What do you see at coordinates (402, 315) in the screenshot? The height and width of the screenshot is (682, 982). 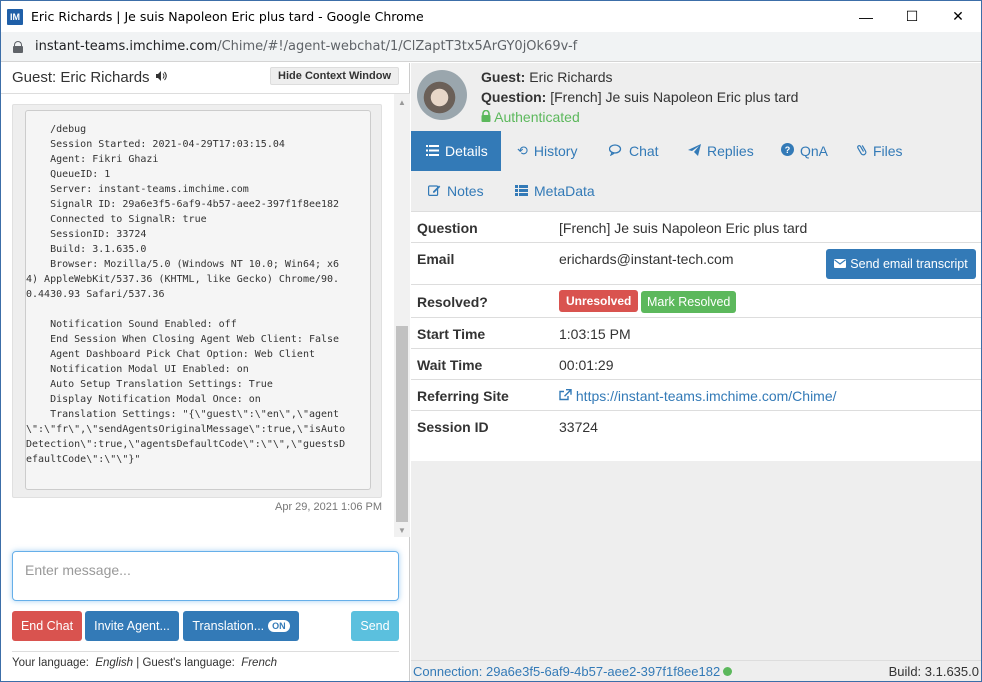 I see `chat-scrollbar: ▲ ▼` at bounding box center [402, 315].